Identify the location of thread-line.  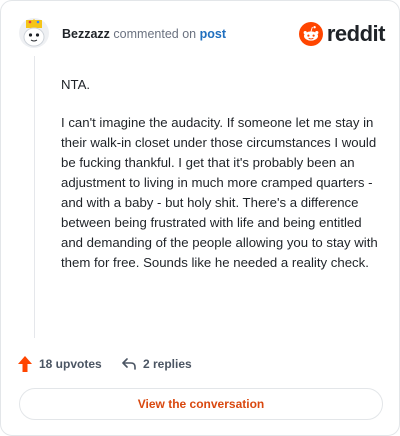
(34, 197).